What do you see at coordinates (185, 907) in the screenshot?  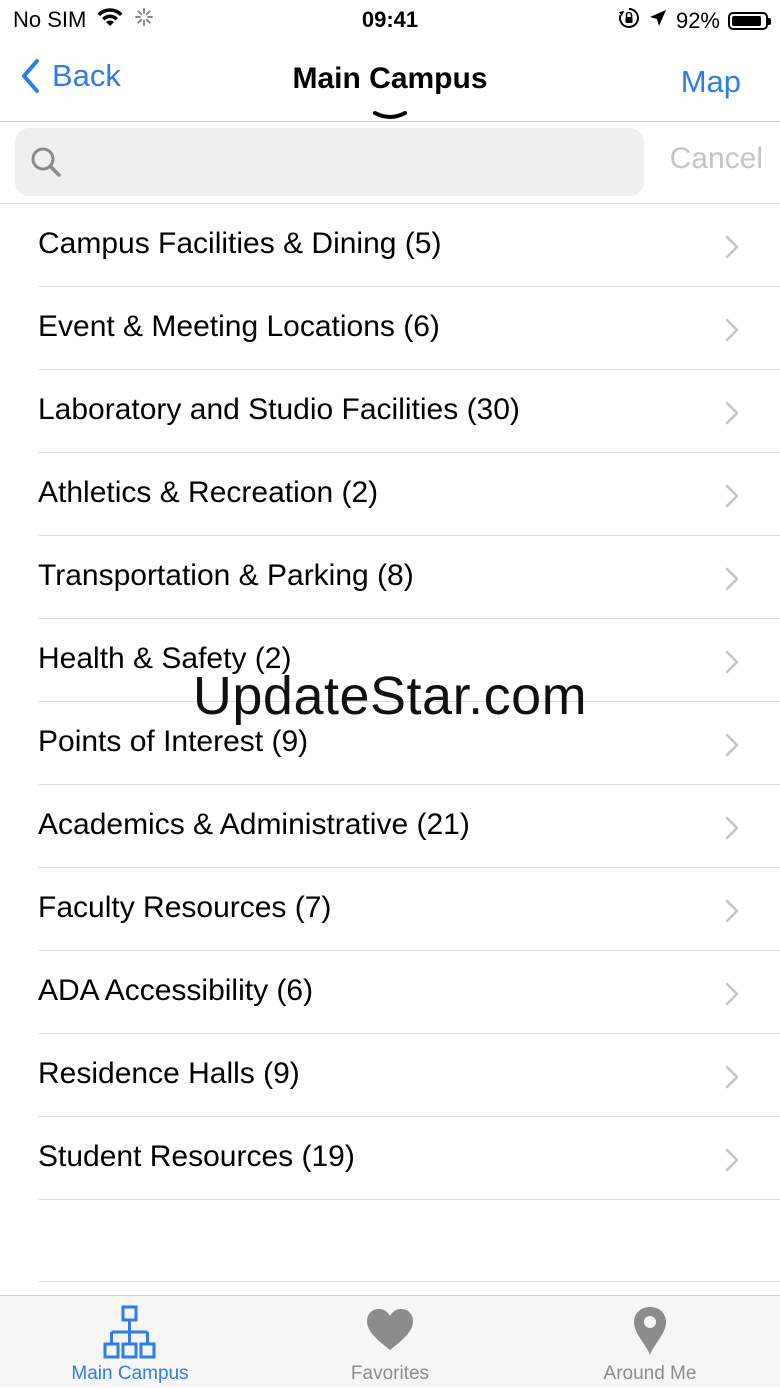 I see `list-item-label: Faculty Resources (7)` at bounding box center [185, 907].